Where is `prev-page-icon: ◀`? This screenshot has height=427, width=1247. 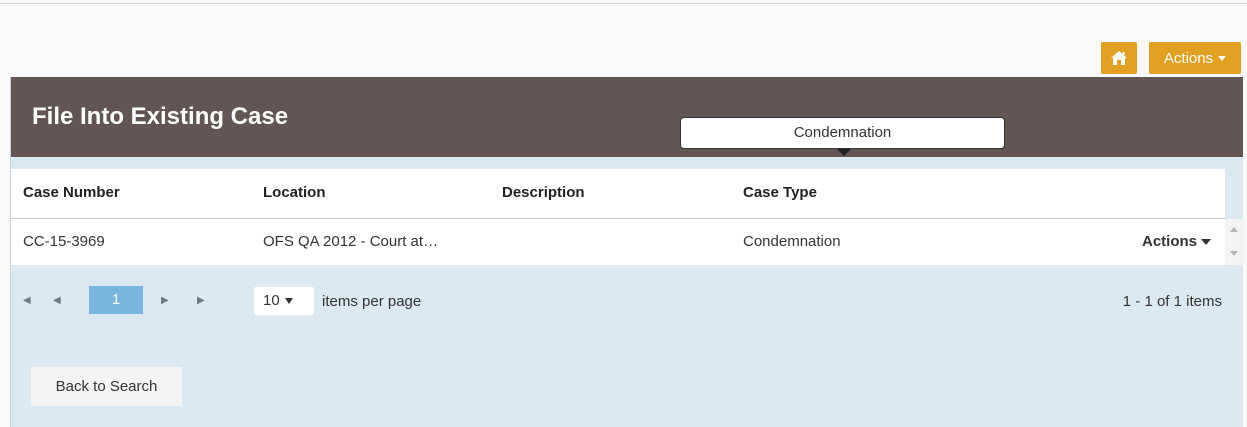
prev-page-icon: ◀ is located at coordinates (57, 300).